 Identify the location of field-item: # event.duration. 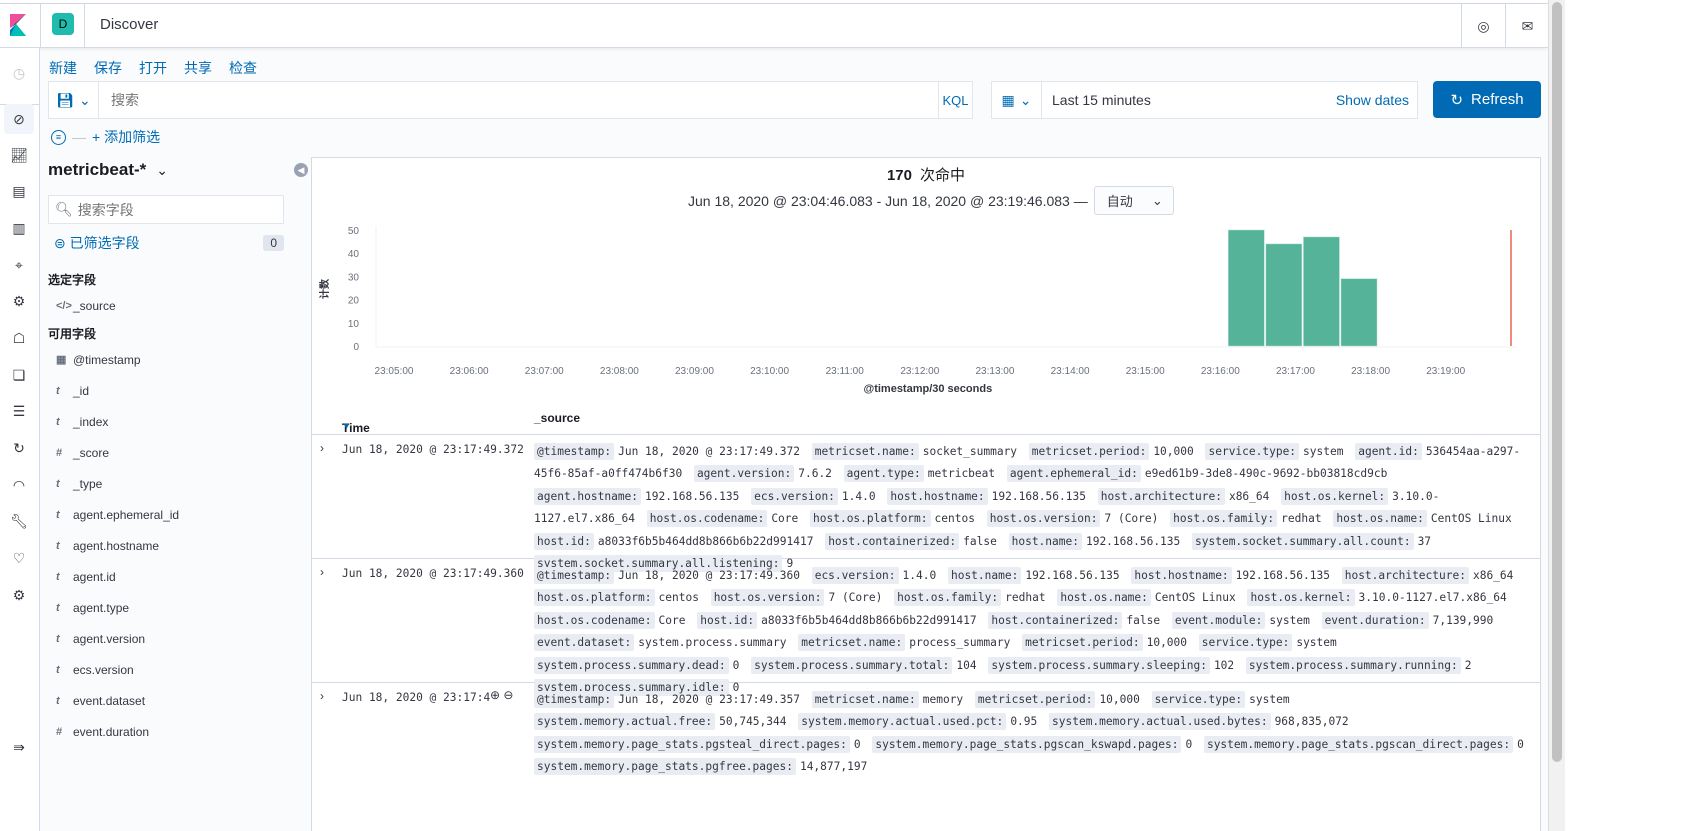
(168, 731).